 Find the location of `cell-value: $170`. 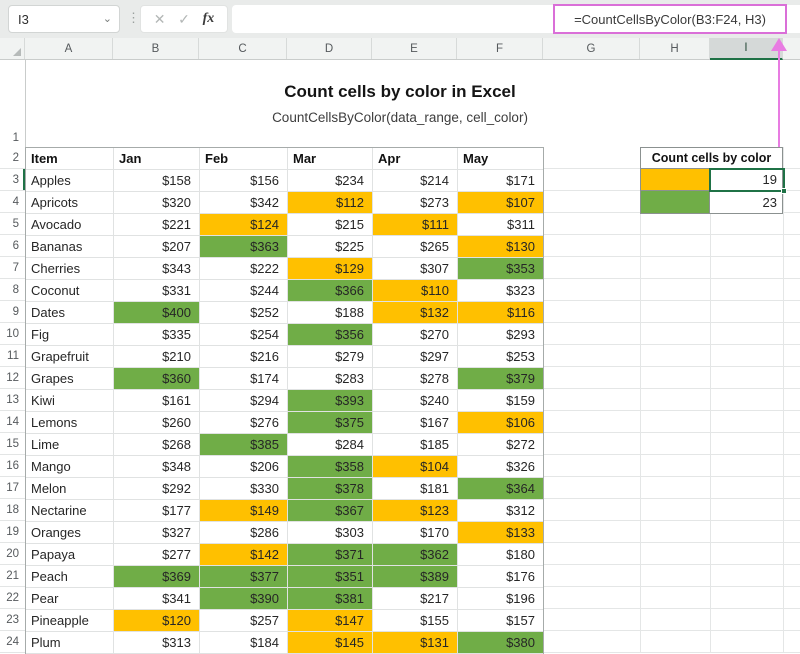

cell-value: $170 is located at coordinates (415, 533).